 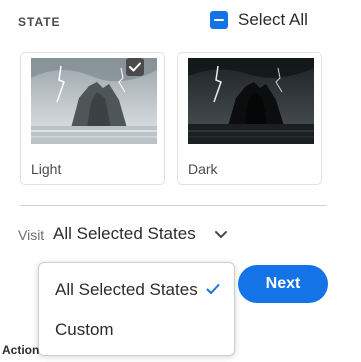 I want to click on state-card-light: Light, so click(x=92, y=118).